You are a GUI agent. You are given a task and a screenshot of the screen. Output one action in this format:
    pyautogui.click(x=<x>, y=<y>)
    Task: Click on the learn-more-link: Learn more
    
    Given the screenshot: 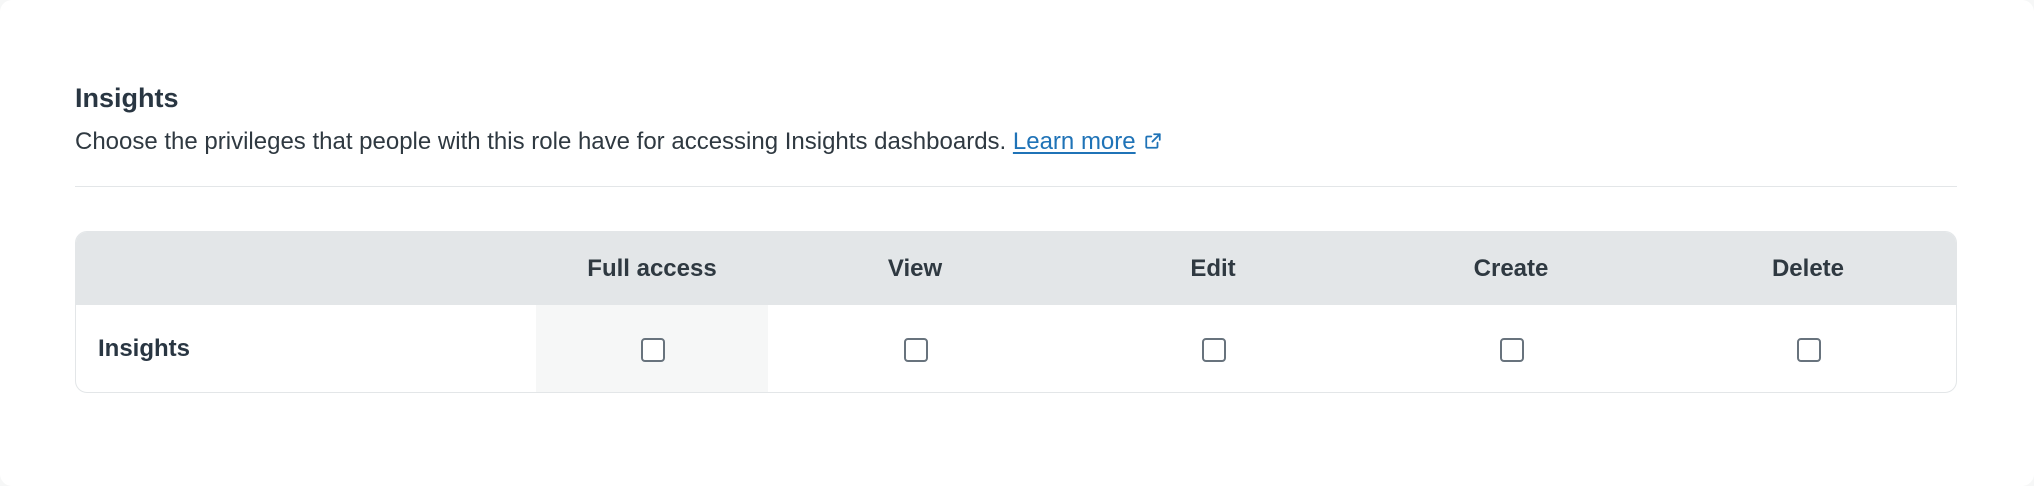 What is the action you would take?
    pyautogui.click(x=1087, y=141)
    